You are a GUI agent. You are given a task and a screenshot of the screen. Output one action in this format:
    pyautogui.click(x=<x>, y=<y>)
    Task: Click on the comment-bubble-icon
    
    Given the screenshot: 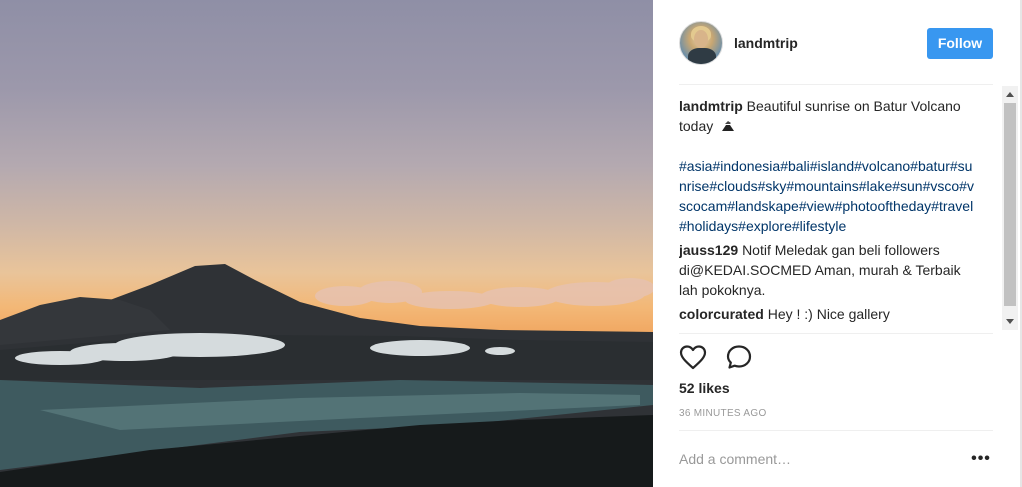 What is the action you would take?
    pyautogui.click(x=739, y=357)
    